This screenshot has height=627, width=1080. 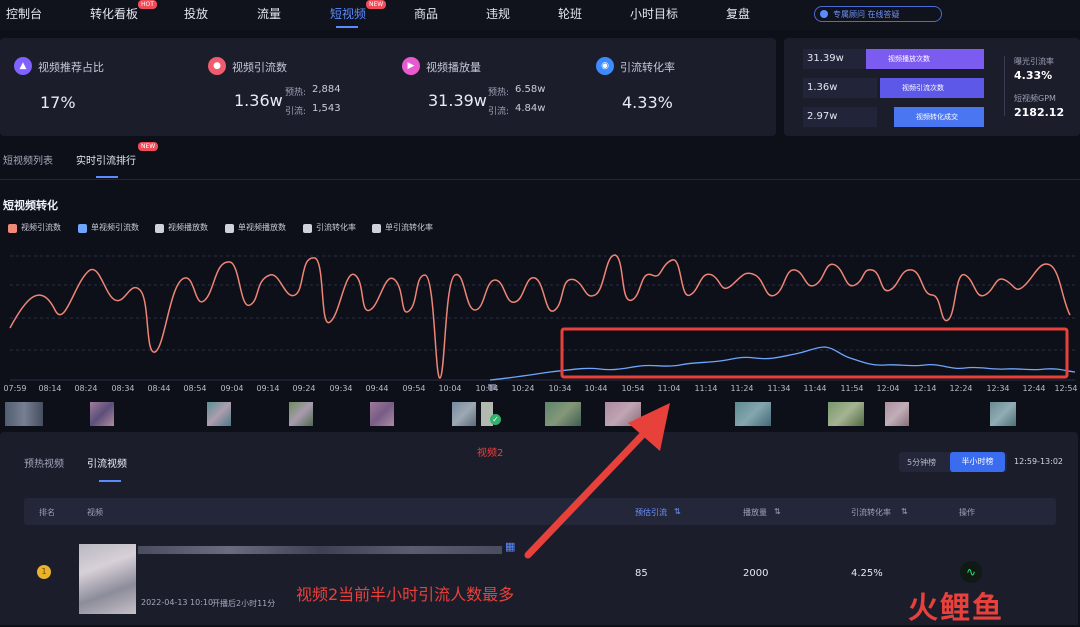 I want to click on video-cover, so click(x=107, y=579).